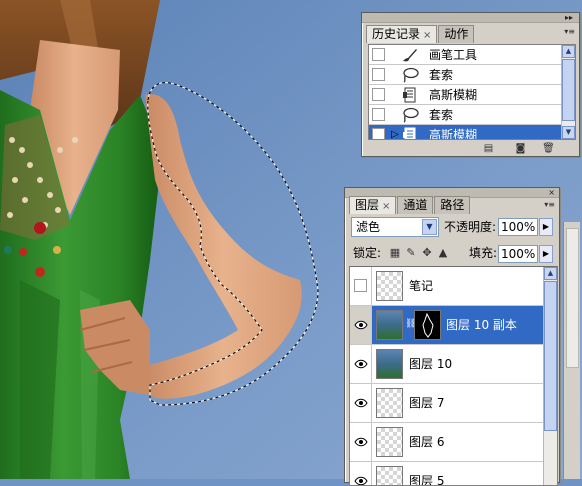 Image resolution: width=582 pixels, height=486 pixels. What do you see at coordinates (569, 18) in the screenshot?
I see `collapse-panel-icon: ▸▸` at bounding box center [569, 18].